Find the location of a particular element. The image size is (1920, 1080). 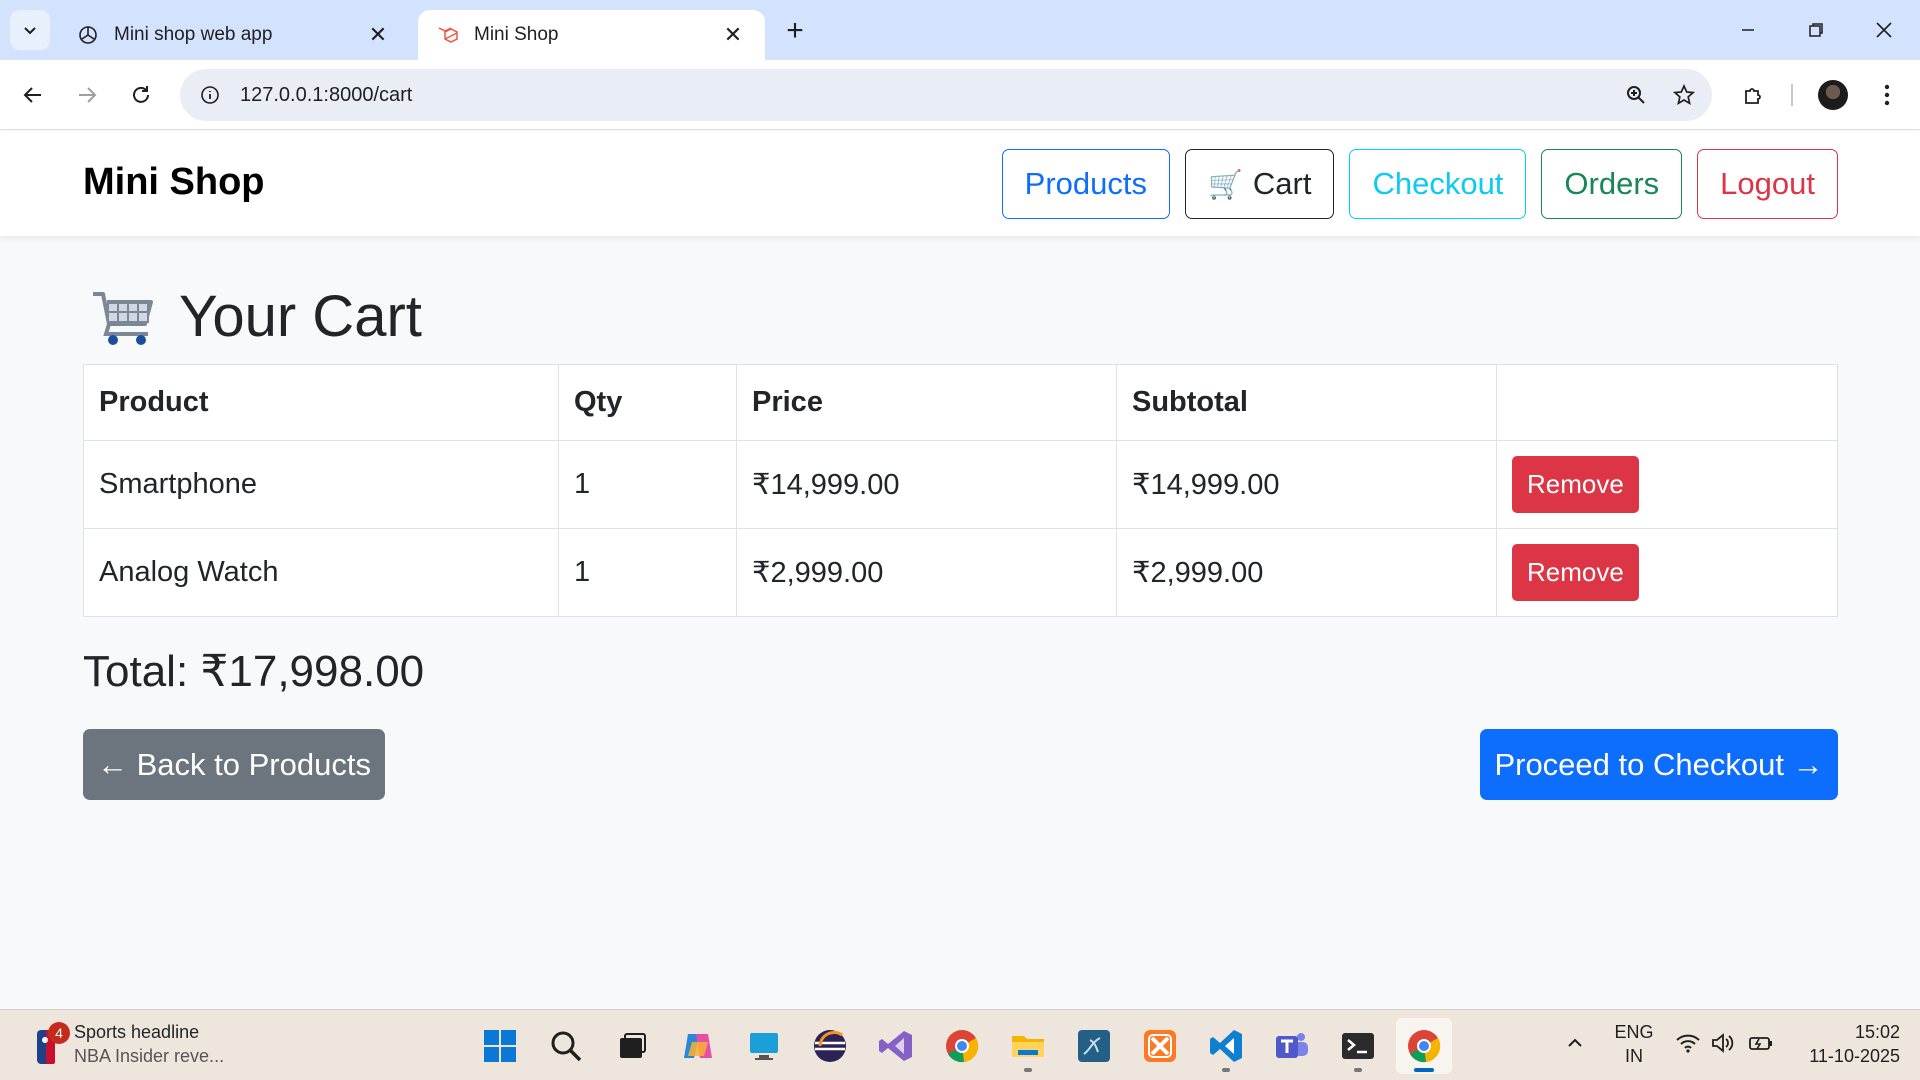

laravel-icon is located at coordinates (448, 35).